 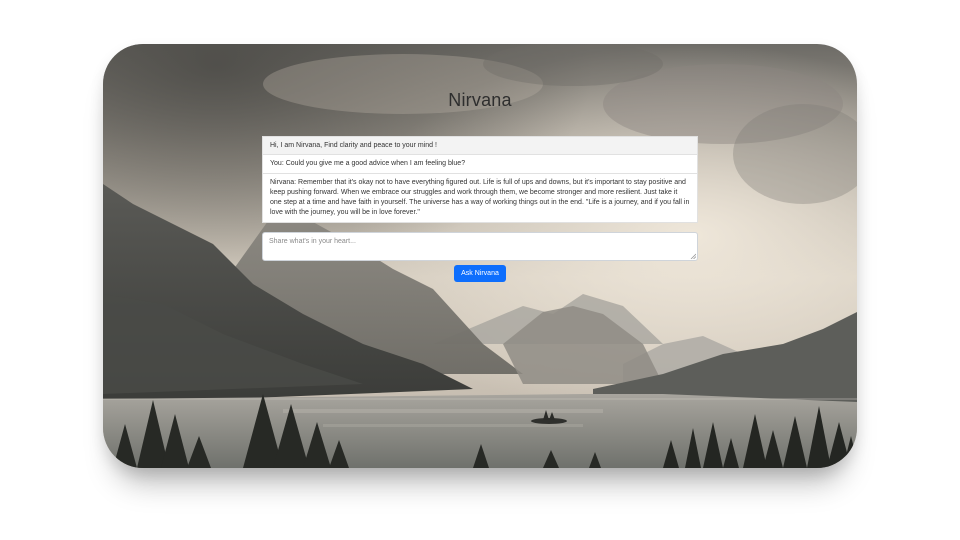 What do you see at coordinates (480, 273) in the screenshot?
I see `ask-nirvana-button: Ask Nirvana` at bounding box center [480, 273].